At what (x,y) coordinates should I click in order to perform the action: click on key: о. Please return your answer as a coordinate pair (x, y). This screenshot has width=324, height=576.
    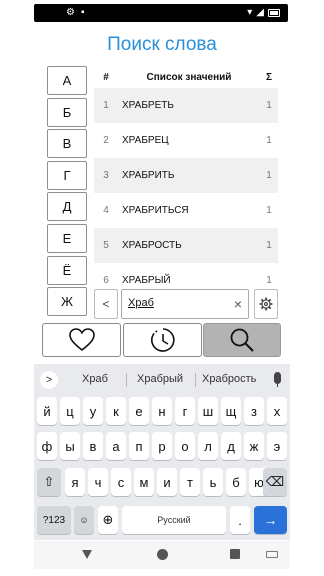
    Looking at the image, I should click on (185, 446).